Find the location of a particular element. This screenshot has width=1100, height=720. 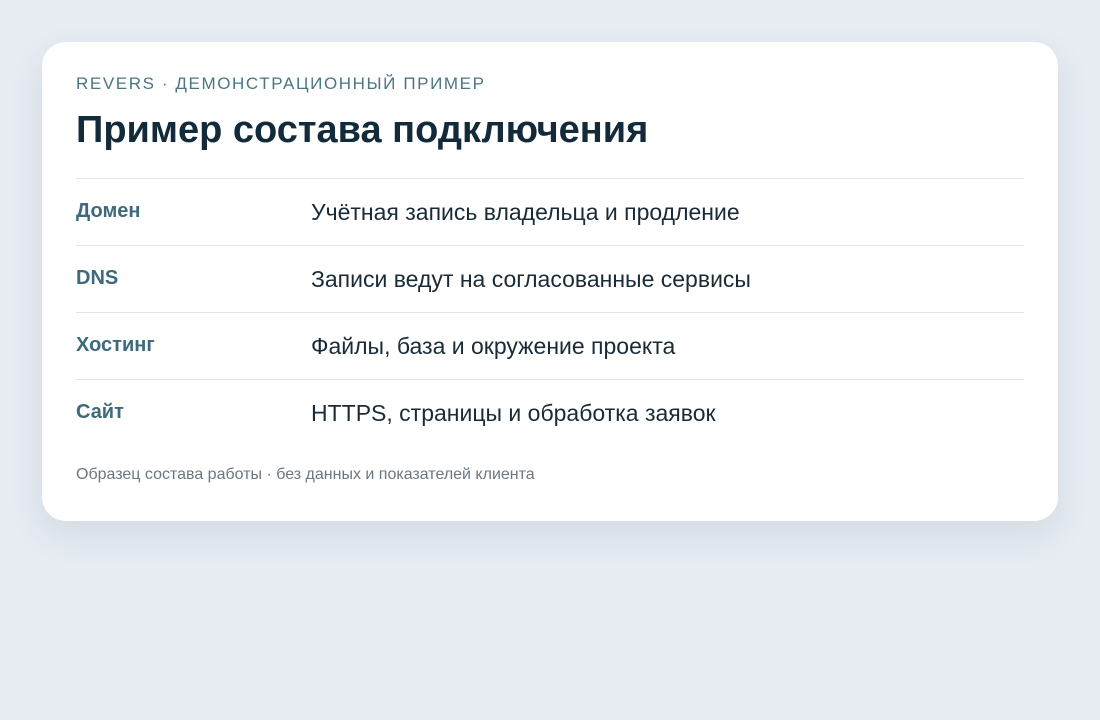

row-label: DNS is located at coordinates (97, 278).